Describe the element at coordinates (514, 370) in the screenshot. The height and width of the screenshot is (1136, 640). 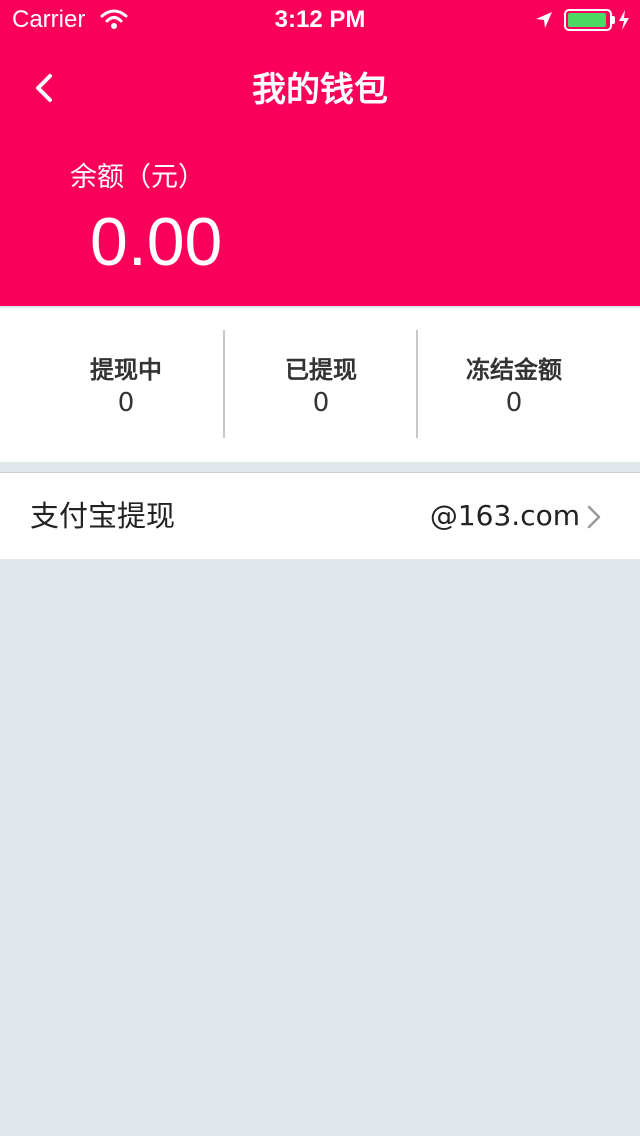
I see `stat-label: 冻结金额` at that location.